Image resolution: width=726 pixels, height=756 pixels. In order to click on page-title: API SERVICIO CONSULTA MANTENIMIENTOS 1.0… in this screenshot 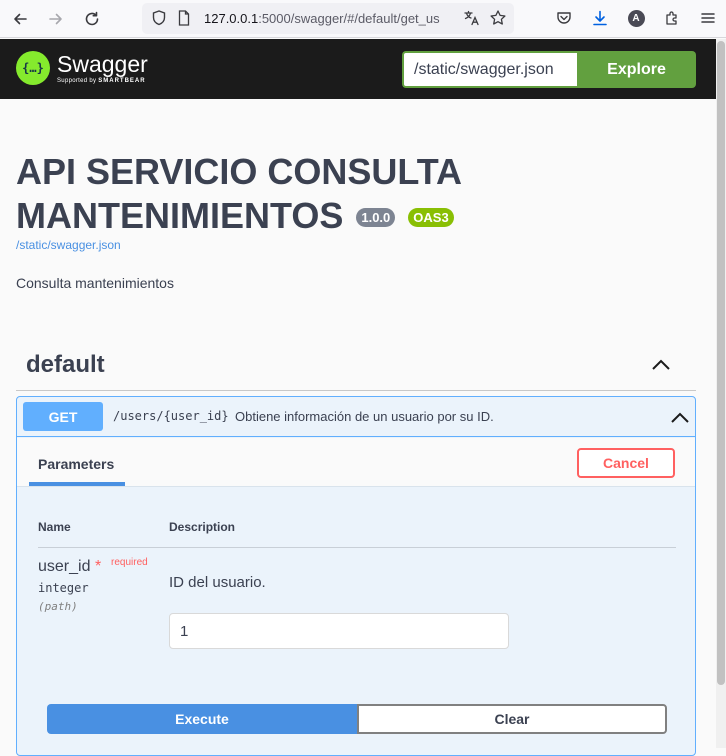, I will do `click(238, 193)`.